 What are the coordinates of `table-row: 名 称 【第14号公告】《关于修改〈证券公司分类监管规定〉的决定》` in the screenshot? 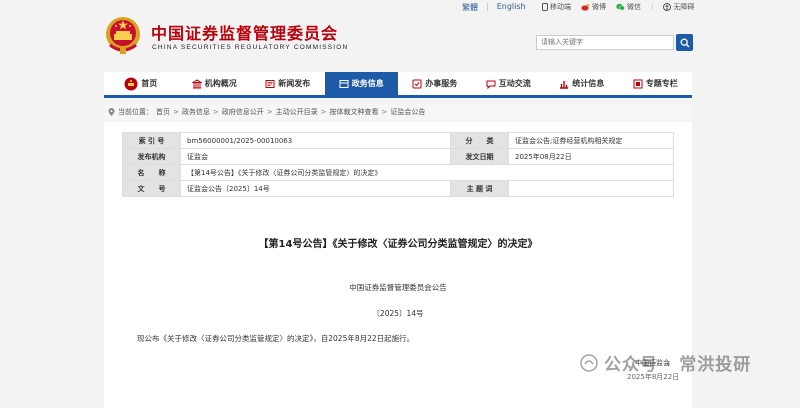 It's located at (398, 172).